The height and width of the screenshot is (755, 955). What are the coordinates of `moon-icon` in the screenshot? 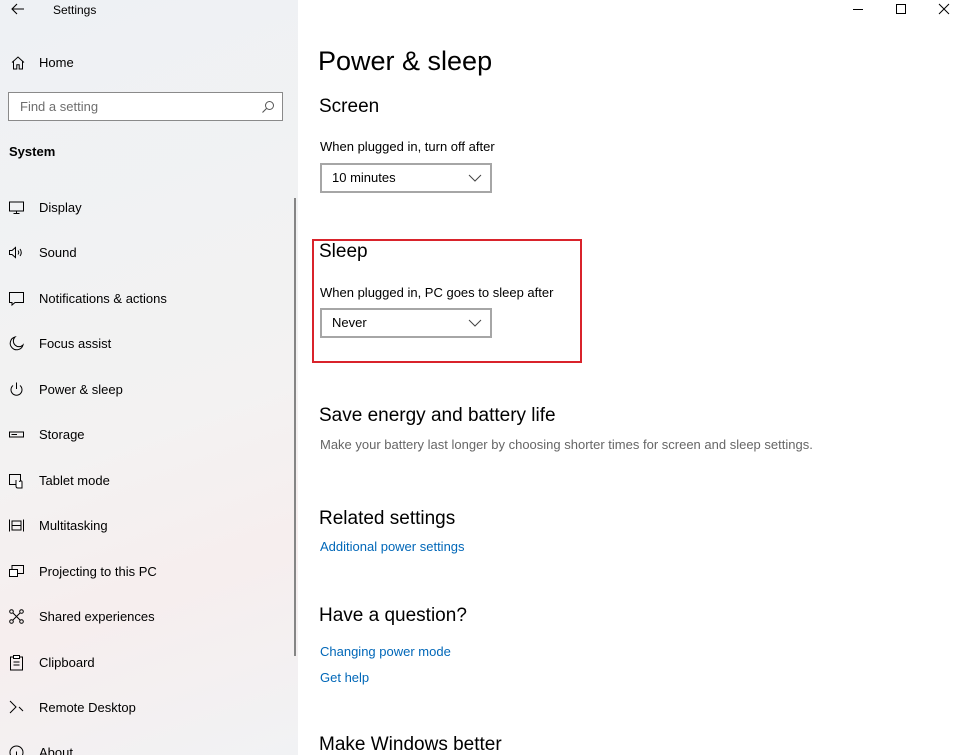 It's located at (16, 343).